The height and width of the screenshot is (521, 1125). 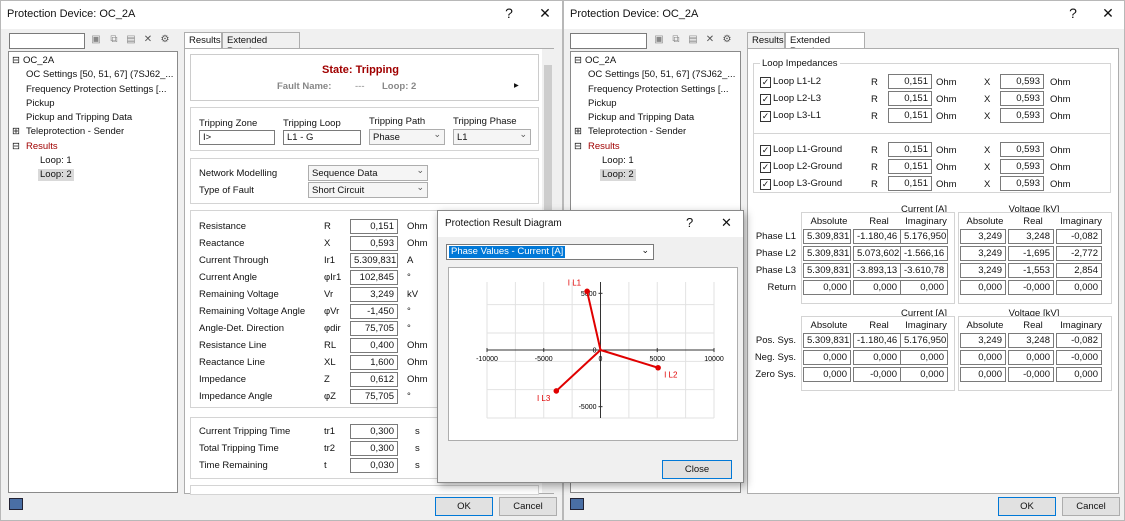 What do you see at coordinates (1079, 270) in the screenshot?
I see `voltage-field: 2,854` at bounding box center [1079, 270].